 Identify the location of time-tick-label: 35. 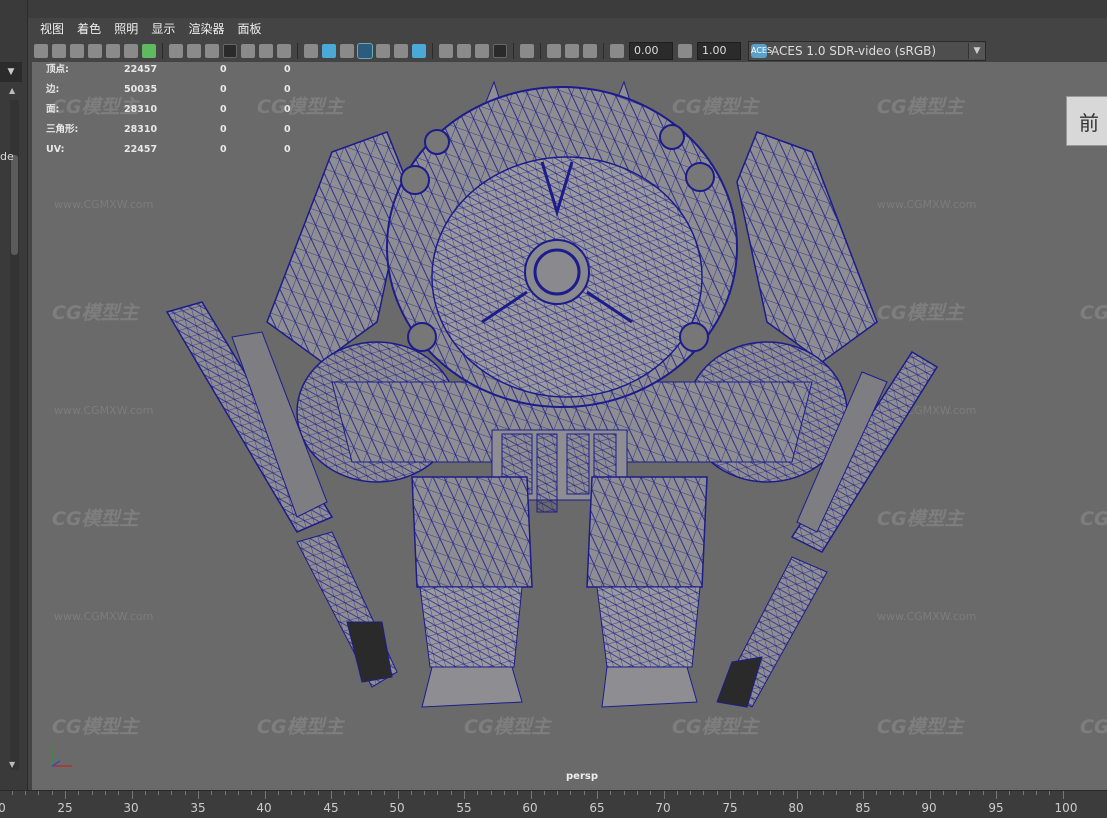
(198, 808).